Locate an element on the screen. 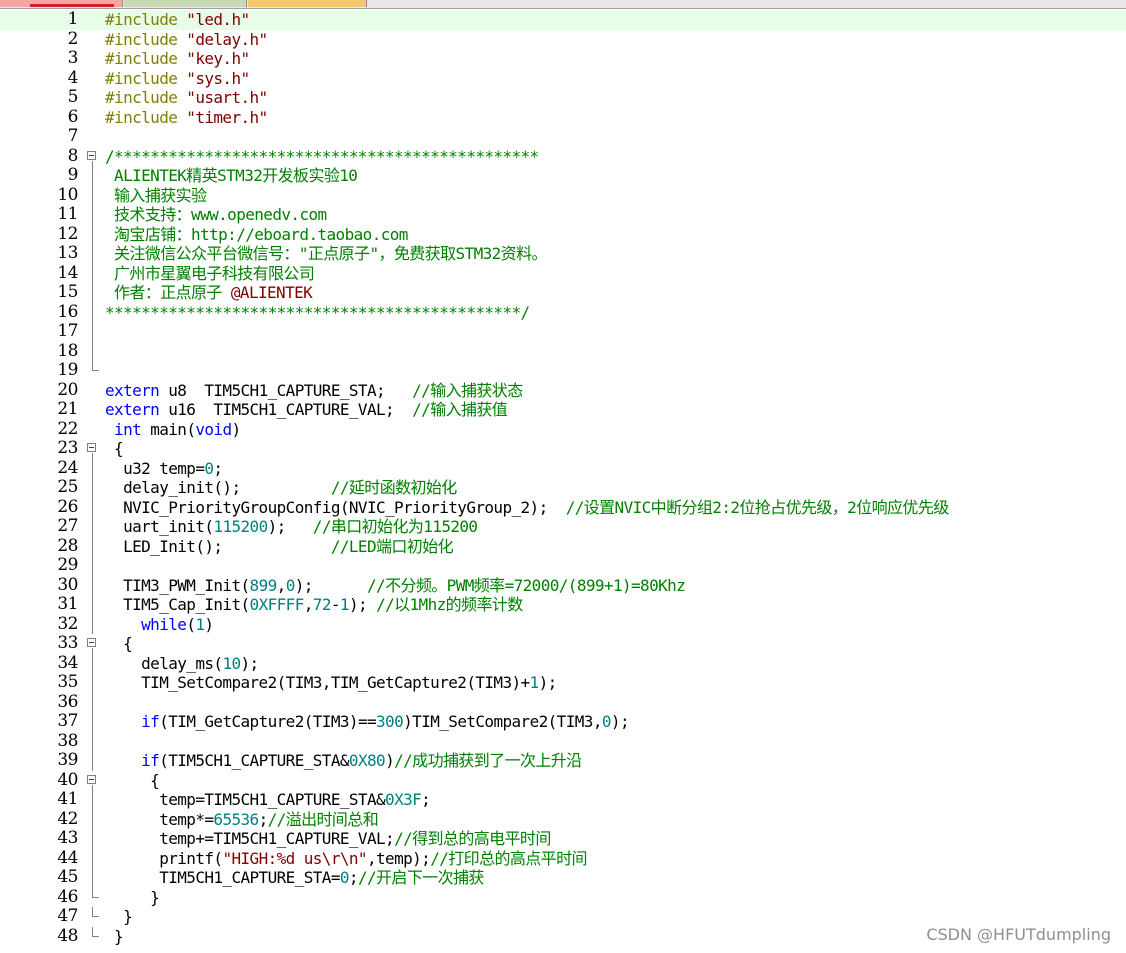 The height and width of the screenshot is (953, 1126). code-line: 27 uart_init(115200); //串口初始化为115200 is located at coordinates (563, 526).